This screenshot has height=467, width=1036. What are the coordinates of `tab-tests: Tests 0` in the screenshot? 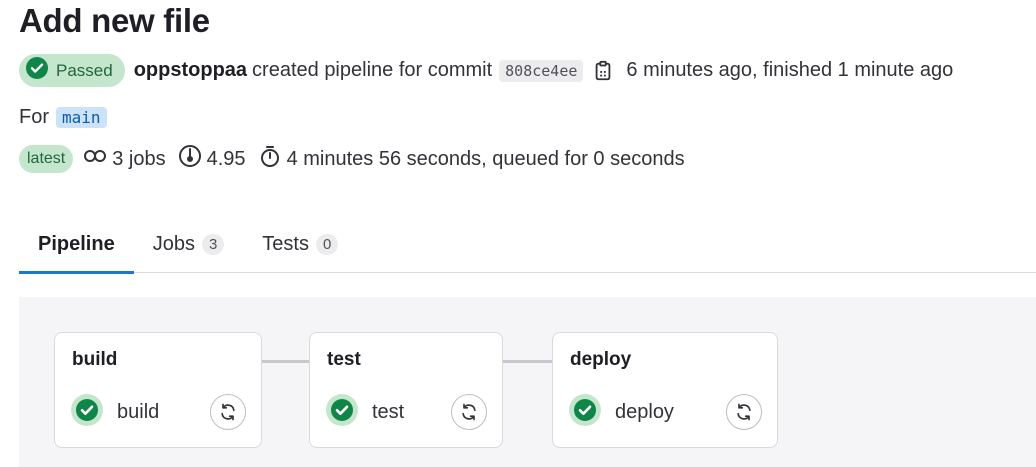 It's located at (300, 244).